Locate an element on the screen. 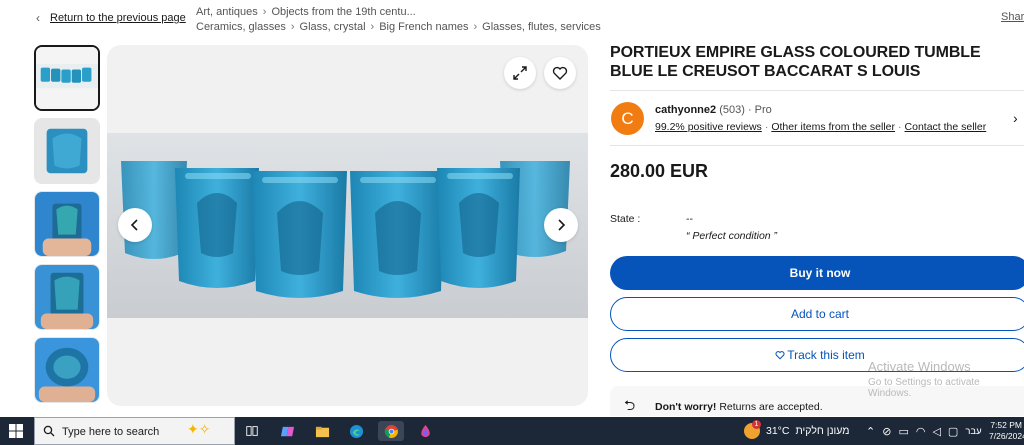 This screenshot has width=1024, height=445. seller-name: cathyonne2 is located at coordinates (685, 110).